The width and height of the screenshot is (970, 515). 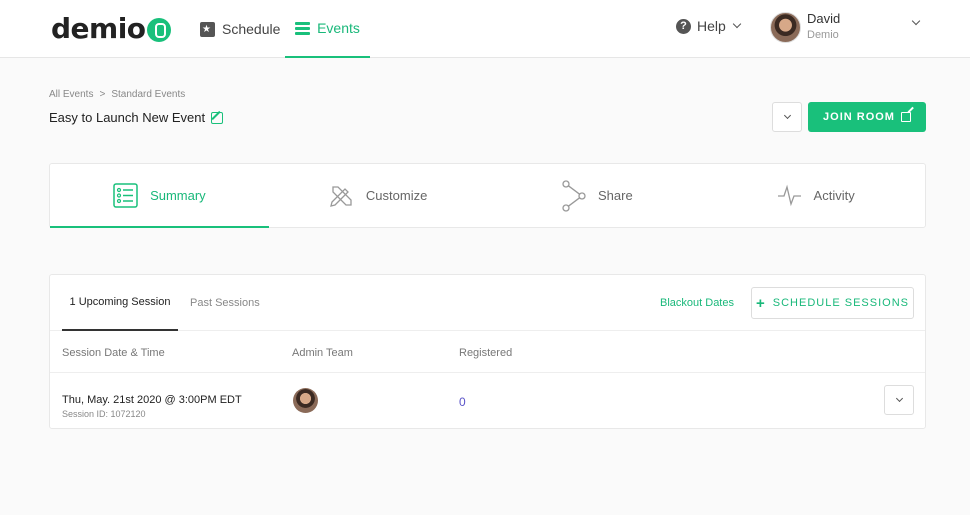 What do you see at coordinates (251, 29) in the screenshot?
I see `nav-schedule-label: Schedule` at bounding box center [251, 29].